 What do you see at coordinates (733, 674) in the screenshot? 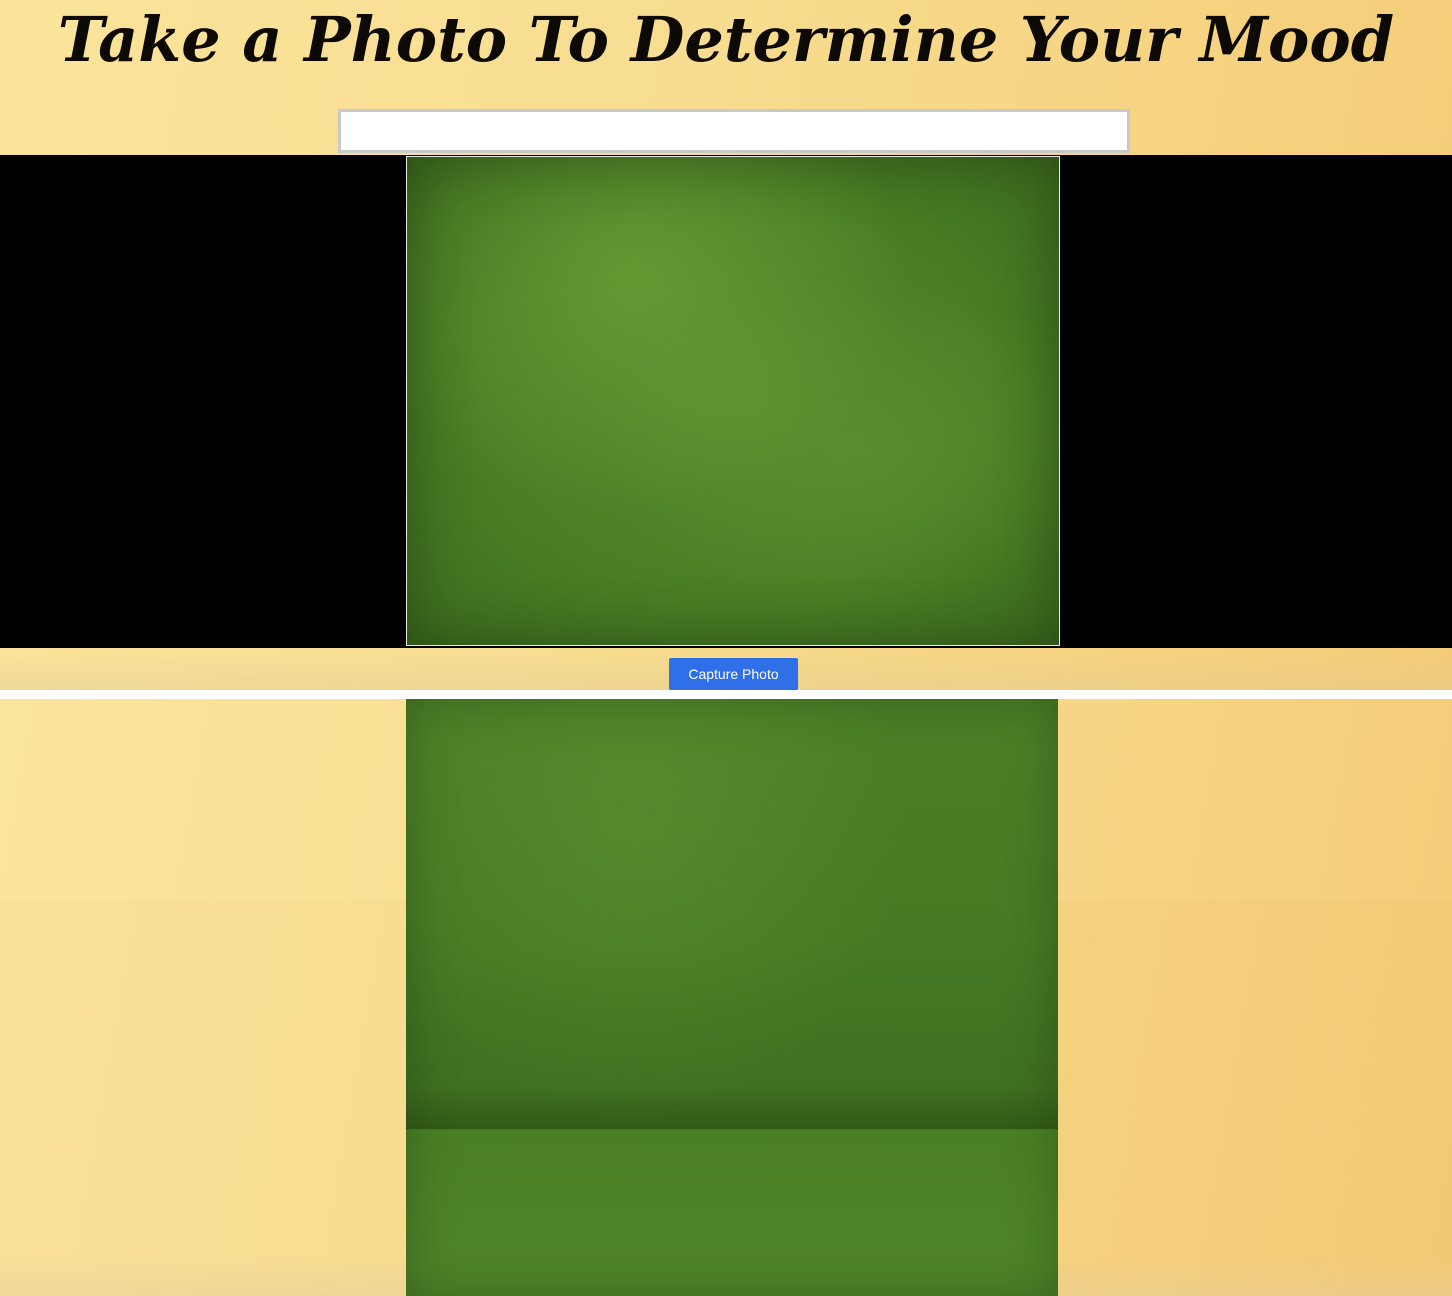
I see `capture-photo-button: Capture Photo` at bounding box center [733, 674].